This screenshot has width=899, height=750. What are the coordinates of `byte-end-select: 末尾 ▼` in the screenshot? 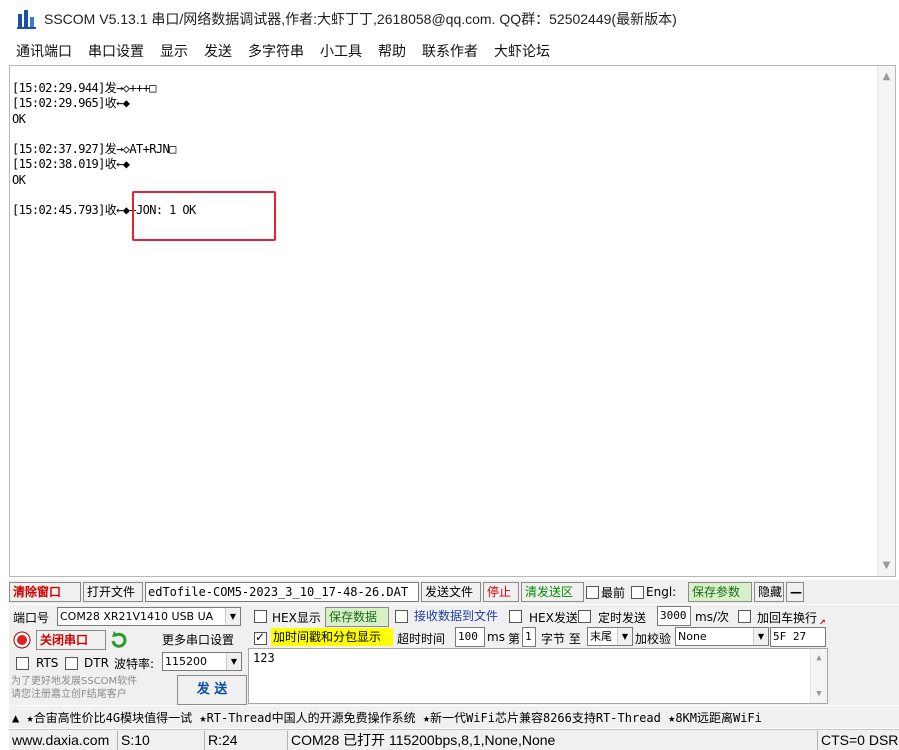 It's located at (610, 636).